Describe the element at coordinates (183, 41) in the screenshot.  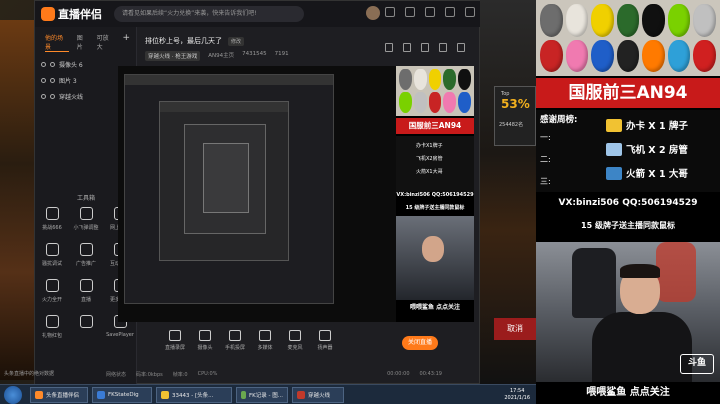
I see `live-title-text: 排位秒上号，最后几天了` at that location.